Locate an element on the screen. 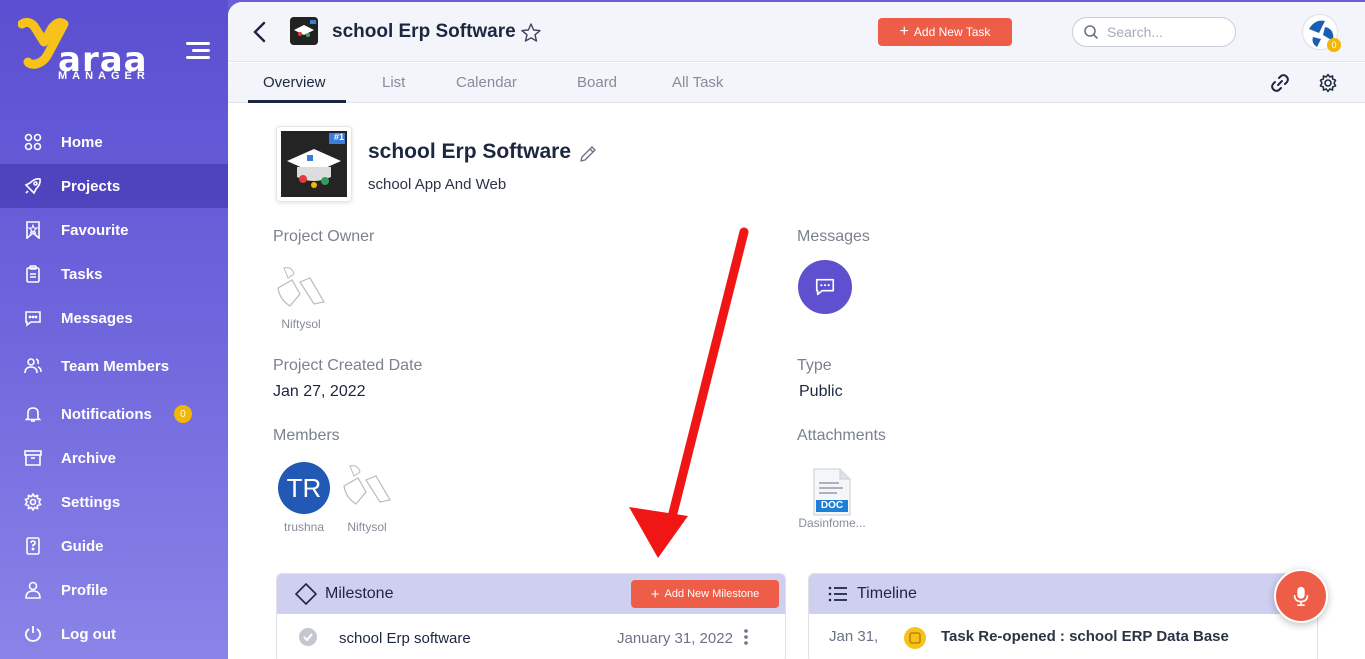  chat-bubble-icon is located at coordinates (825, 287).